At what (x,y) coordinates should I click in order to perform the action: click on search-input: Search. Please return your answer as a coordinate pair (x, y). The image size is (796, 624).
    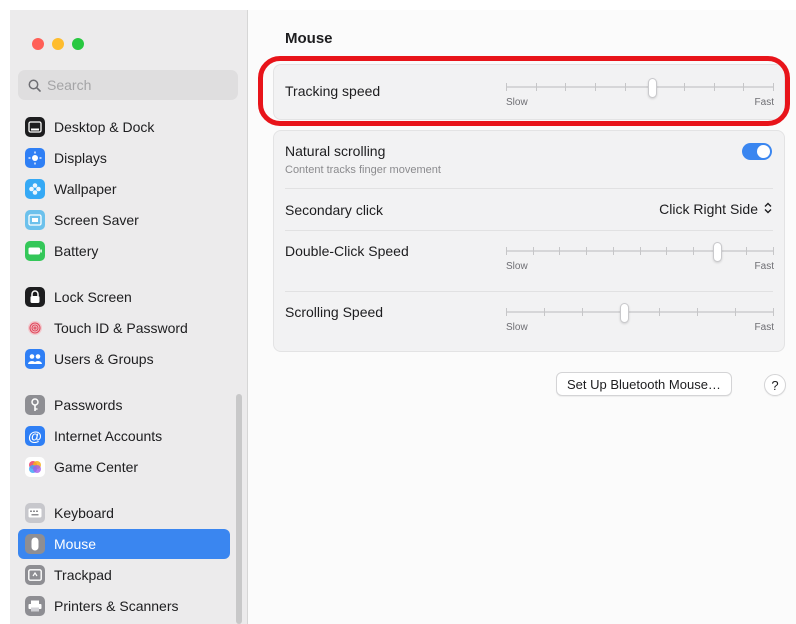
    Looking at the image, I should click on (128, 85).